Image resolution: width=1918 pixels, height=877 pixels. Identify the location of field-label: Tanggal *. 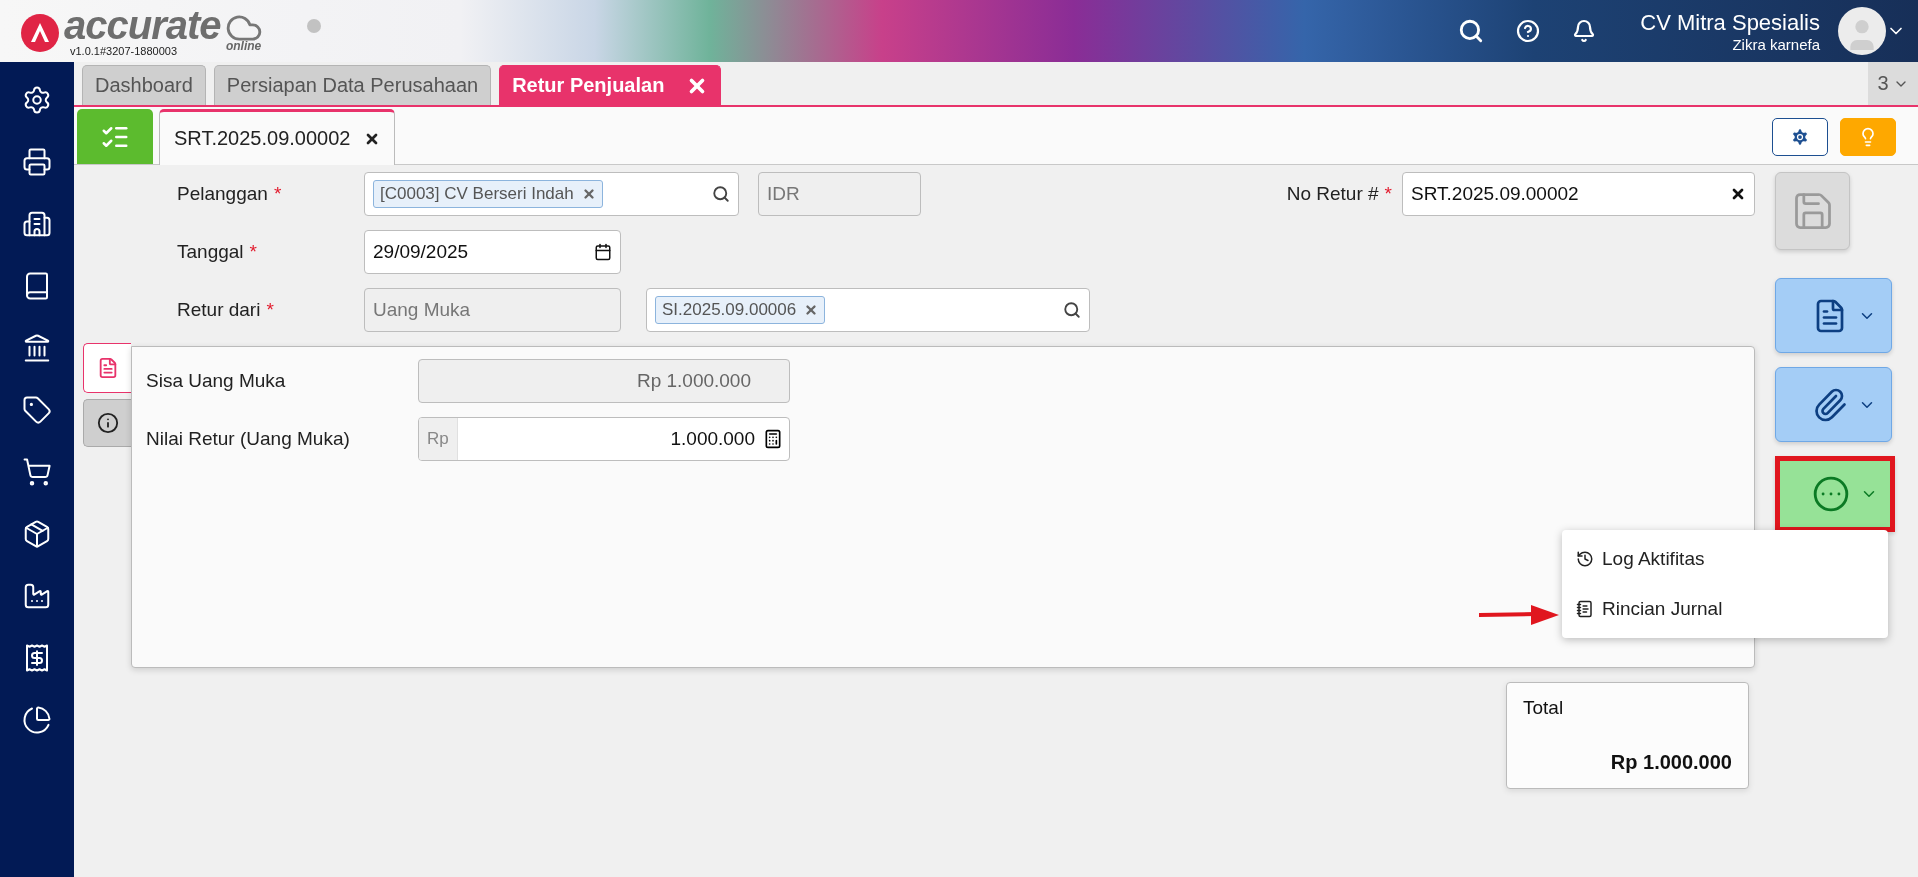
(217, 252).